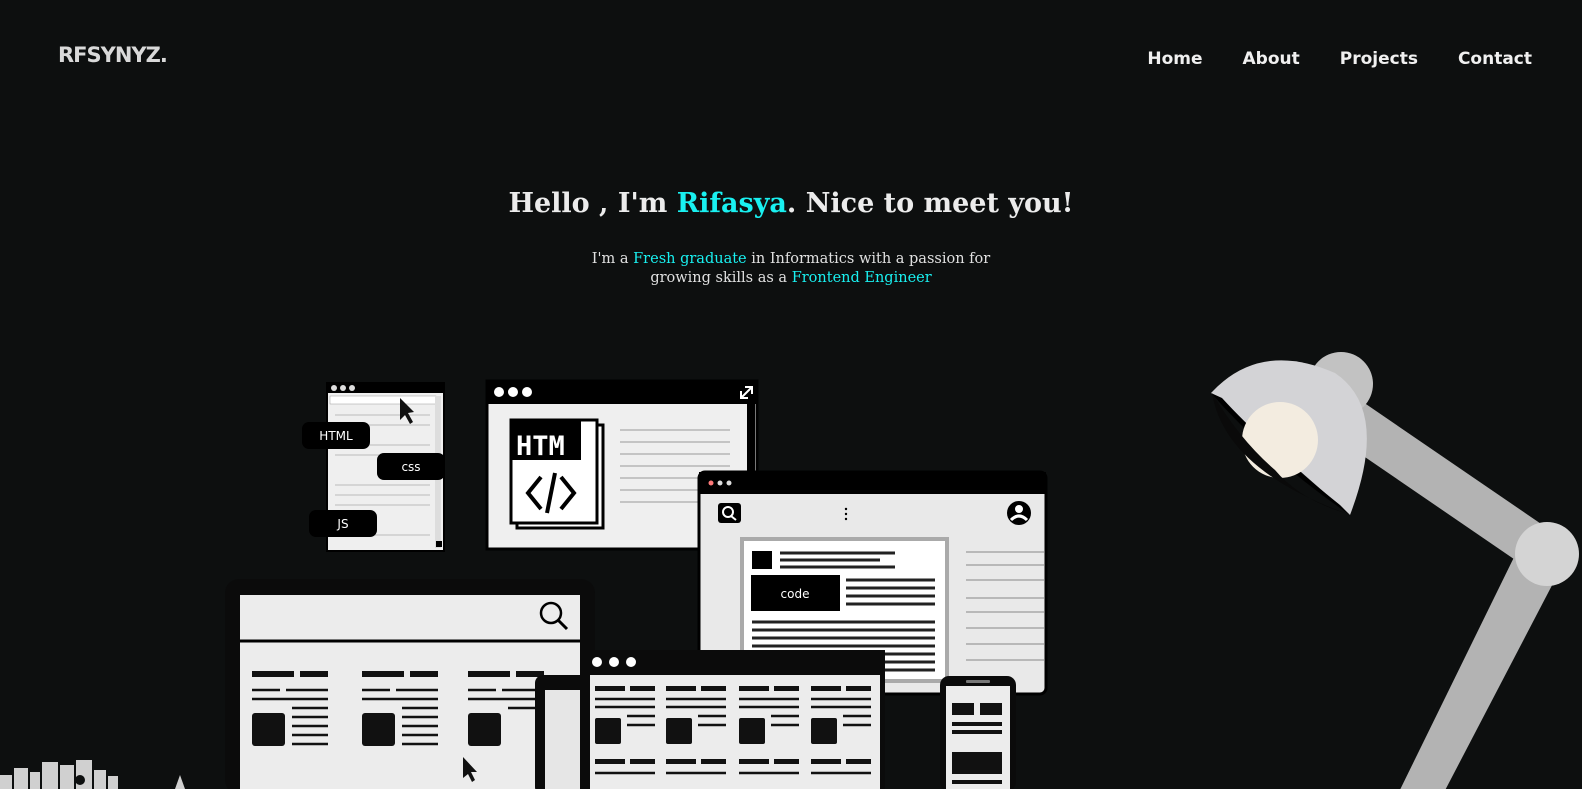 This screenshot has height=789, width=1582. I want to click on svg-text: JS, so click(342, 524).